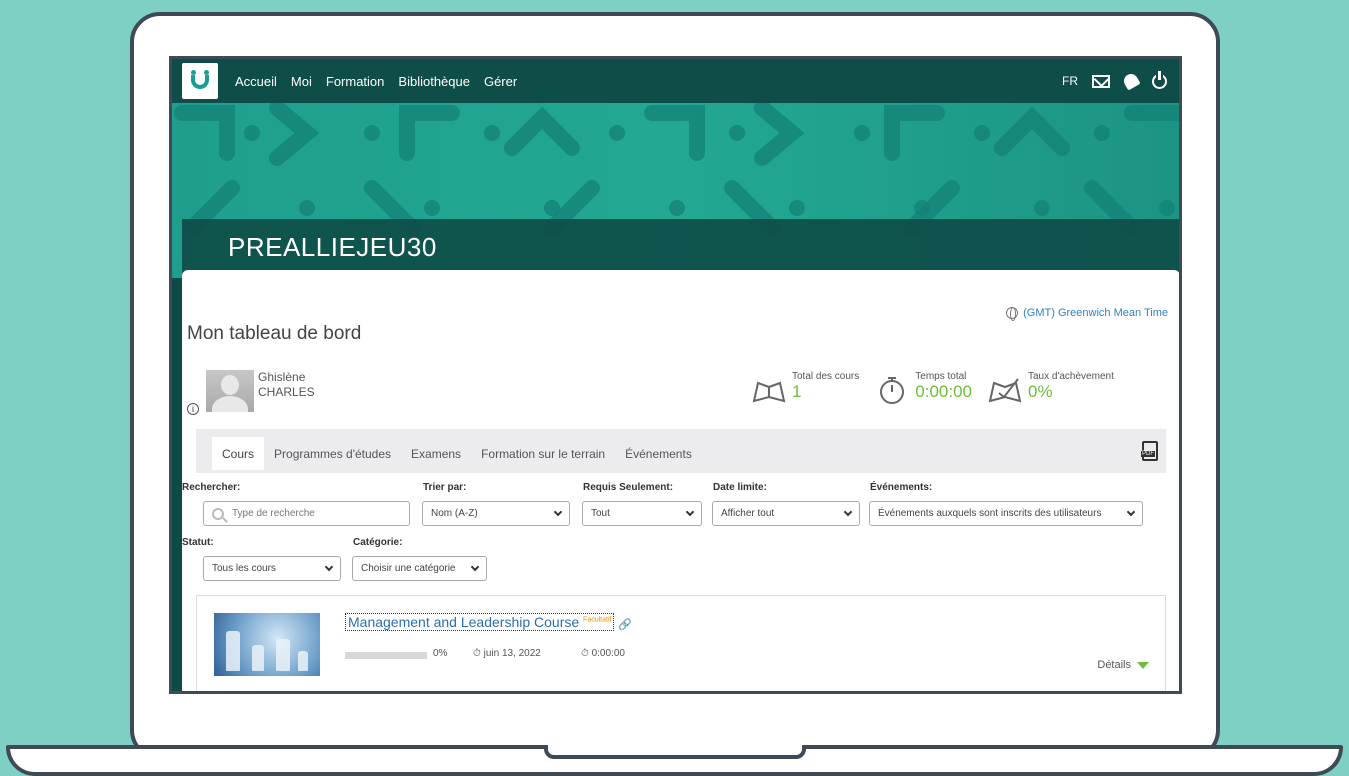  I want to click on avatar, so click(230, 391).